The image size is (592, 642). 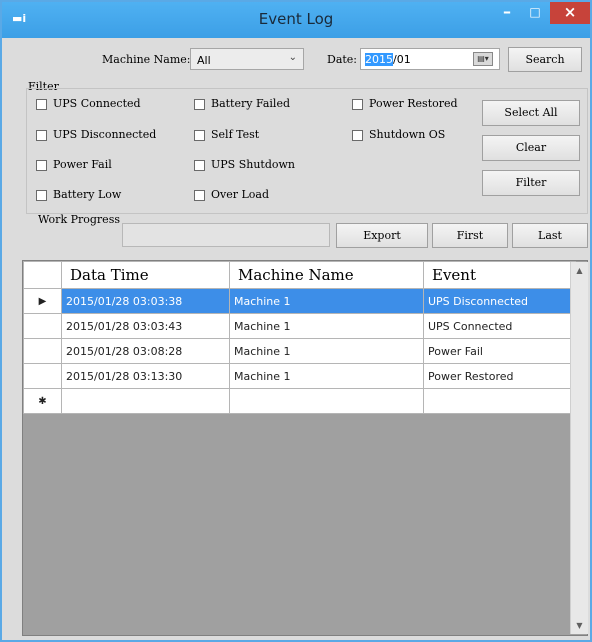 What do you see at coordinates (292, 57) in the screenshot?
I see `chevron-down-icon: ⌄` at bounding box center [292, 57].